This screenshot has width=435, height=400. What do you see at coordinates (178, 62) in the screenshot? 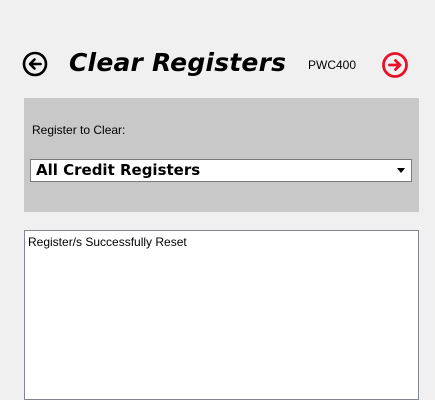
I see `page-title: Clear Registers` at bounding box center [178, 62].